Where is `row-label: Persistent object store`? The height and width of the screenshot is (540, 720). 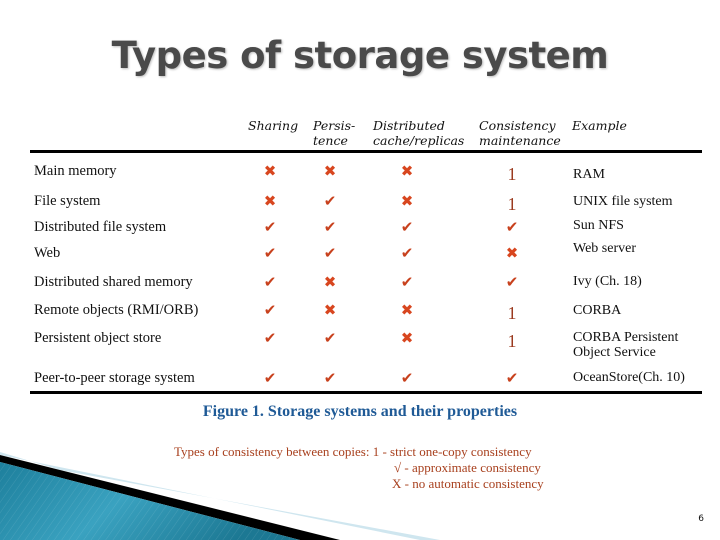 row-label: Persistent object store is located at coordinates (98, 338).